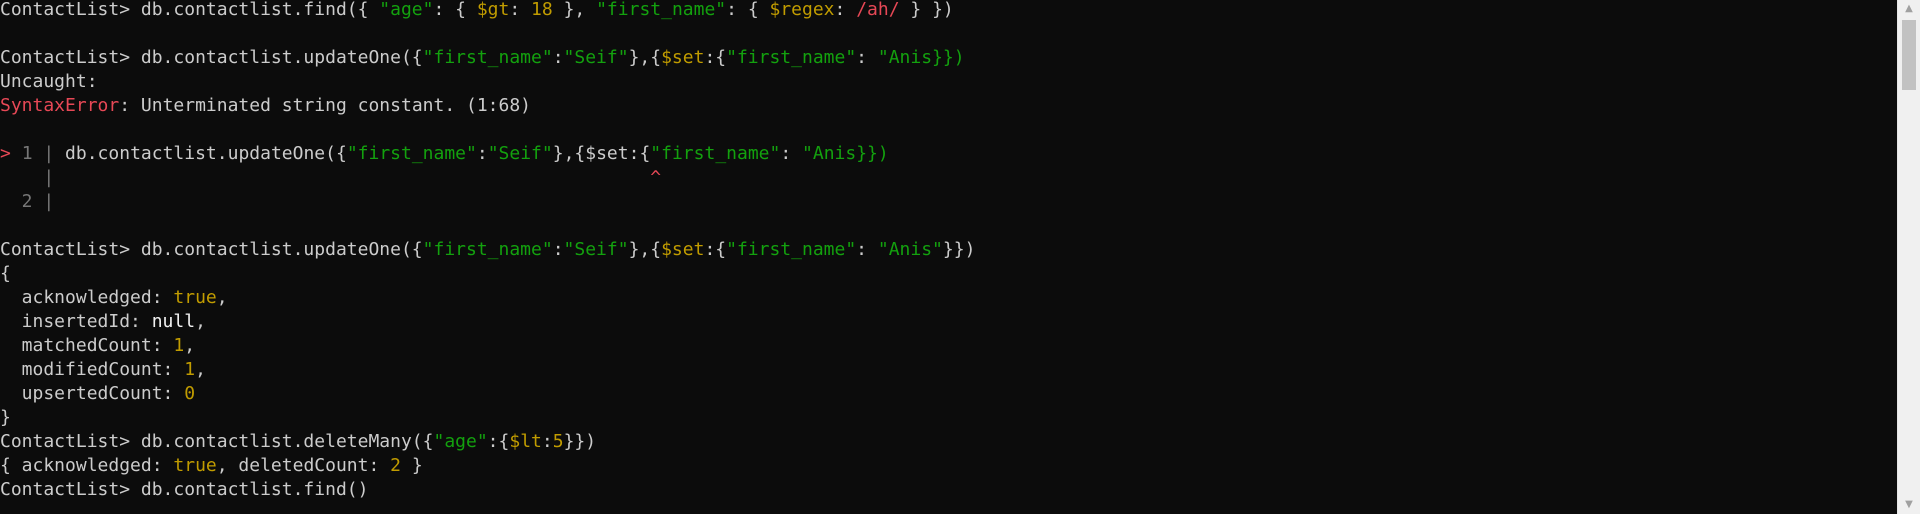 Image resolution: width=1920 pixels, height=514 pixels. I want to click on terminal-token: db.contactlist.updateOne({, so click(206, 153).